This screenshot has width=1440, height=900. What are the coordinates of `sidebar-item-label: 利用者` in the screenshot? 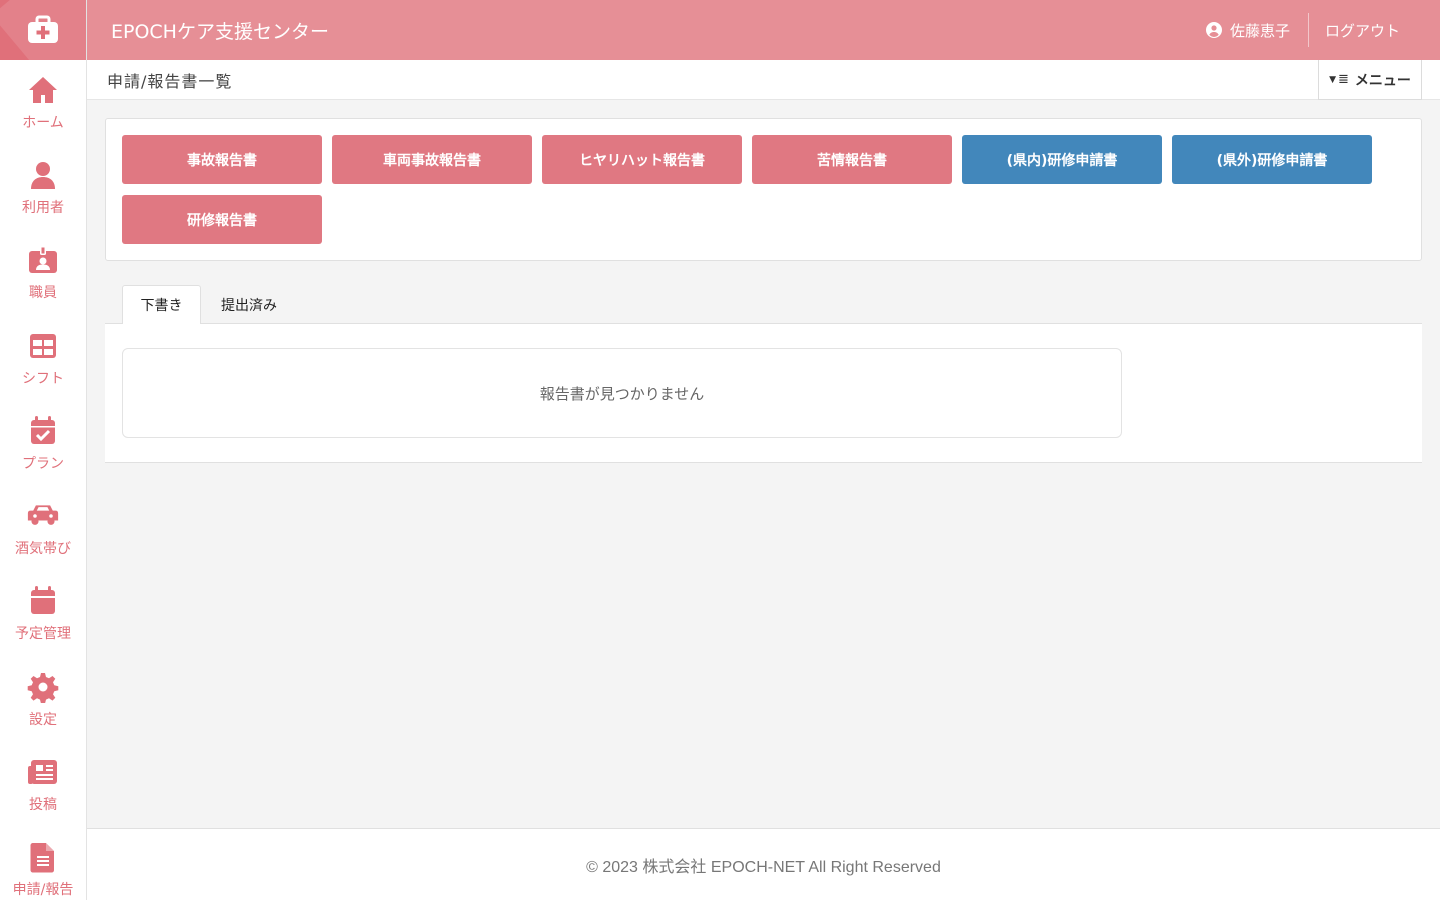 It's located at (43, 207).